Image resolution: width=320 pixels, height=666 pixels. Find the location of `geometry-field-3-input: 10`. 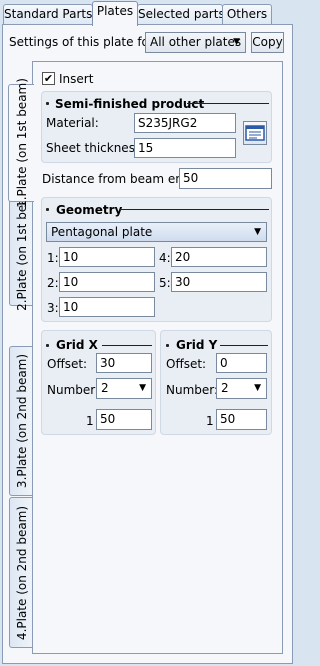

geometry-field-3-input: 10 is located at coordinates (107, 307).